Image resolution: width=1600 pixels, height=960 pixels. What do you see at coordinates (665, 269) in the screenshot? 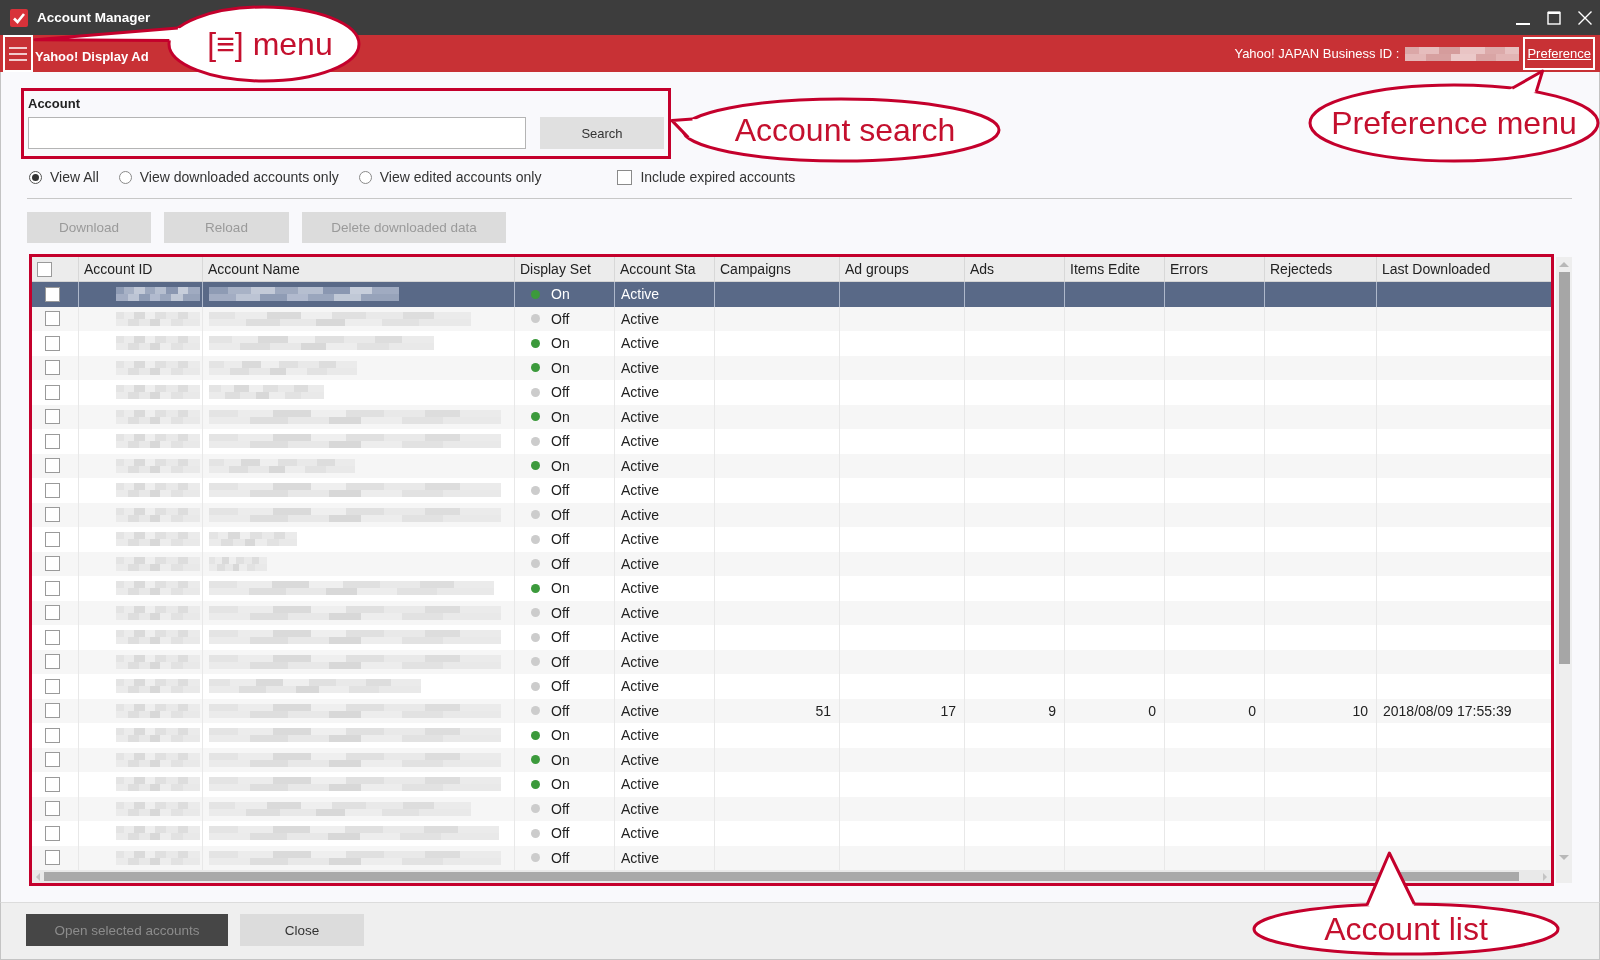
I see `column-header: Account Sta` at bounding box center [665, 269].